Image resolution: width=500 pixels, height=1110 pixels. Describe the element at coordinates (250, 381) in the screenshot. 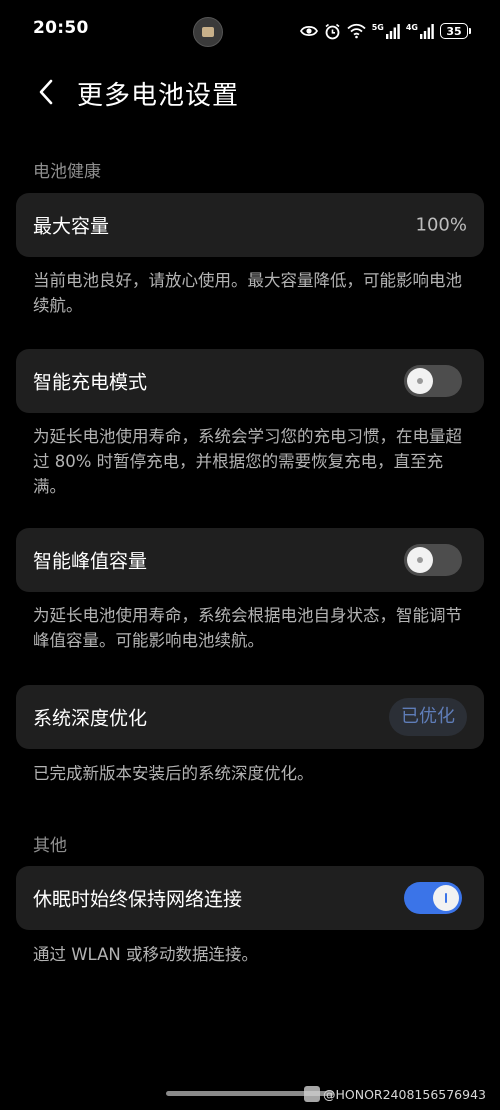

I see `smart-charge-row: 智能充电模式` at that location.